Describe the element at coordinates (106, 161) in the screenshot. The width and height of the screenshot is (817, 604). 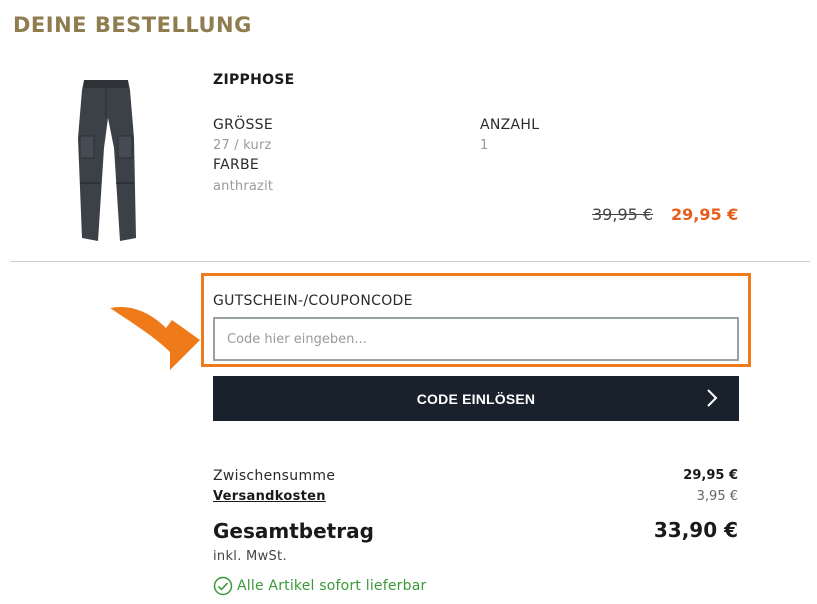
I see `product-image` at that location.